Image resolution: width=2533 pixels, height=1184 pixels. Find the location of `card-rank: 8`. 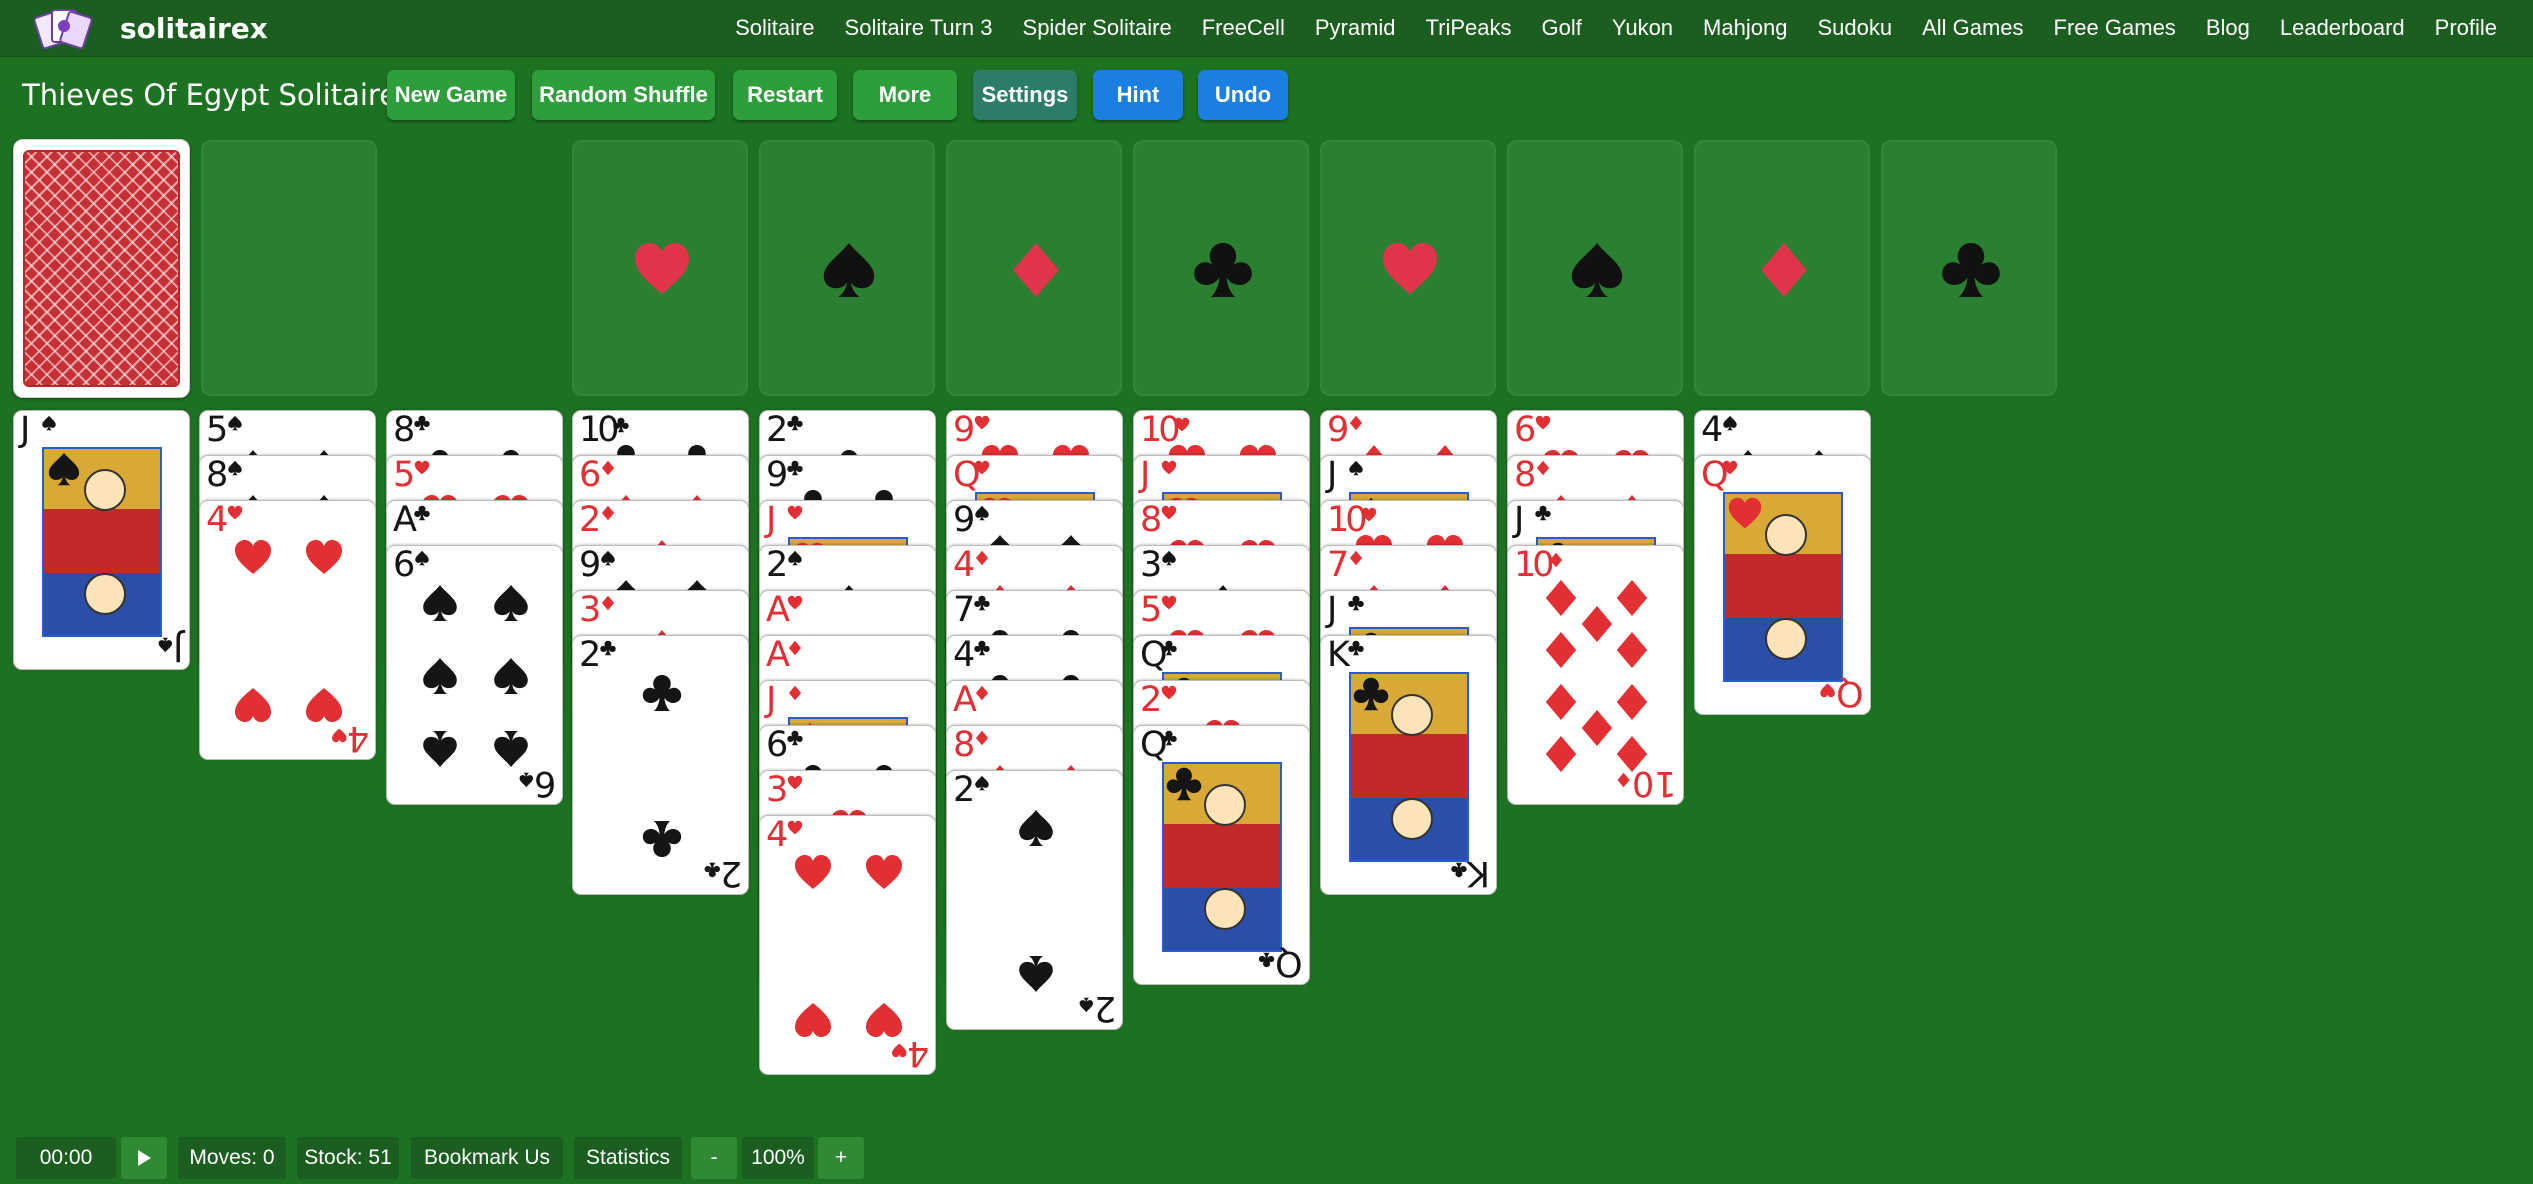

card-rank: 8 is located at coordinates (1151, 520).